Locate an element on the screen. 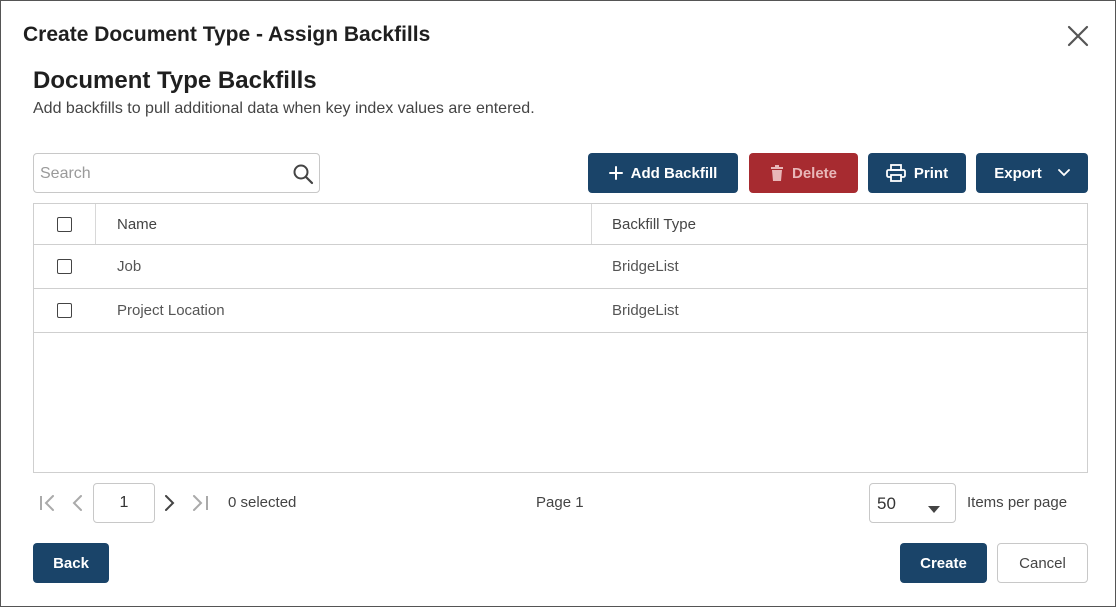 This screenshot has width=1116, height=607. page-label: Page 1 is located at coordinates (560, 502).